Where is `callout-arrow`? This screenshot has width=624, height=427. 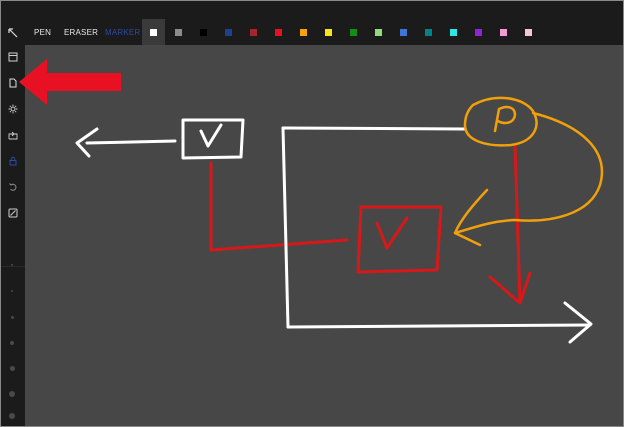 callout-arrow is located at coordinates (70, 82).